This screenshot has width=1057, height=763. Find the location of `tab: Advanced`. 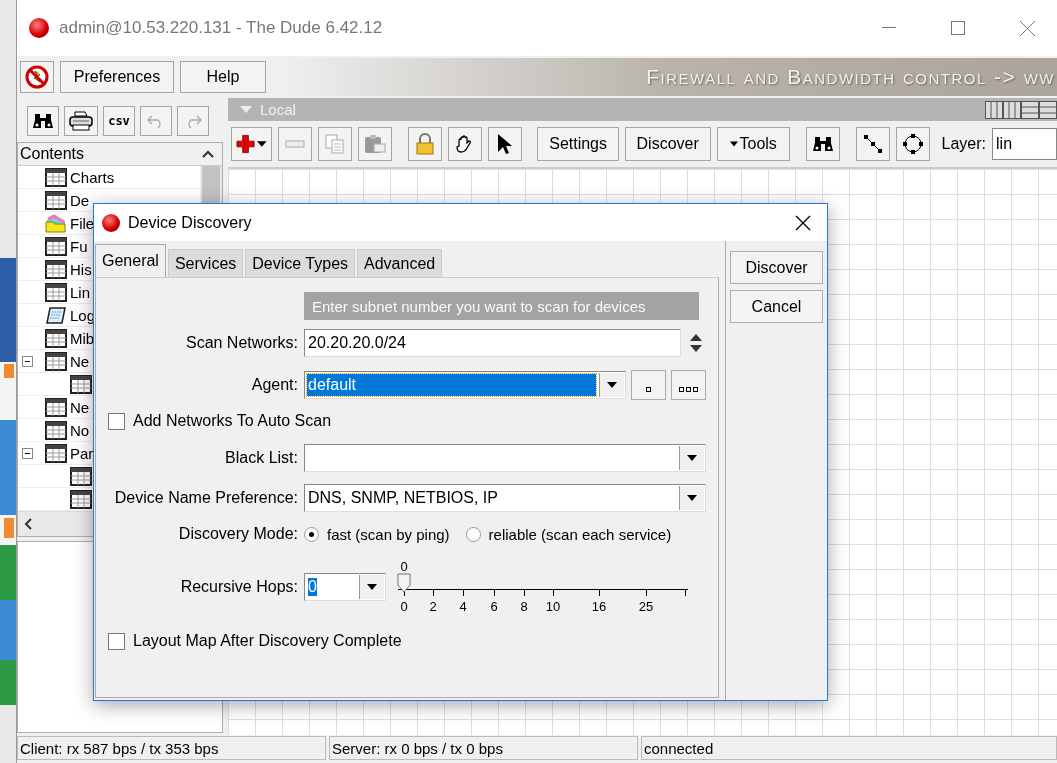

tab: Advanced is located at coordinates (400, 263).